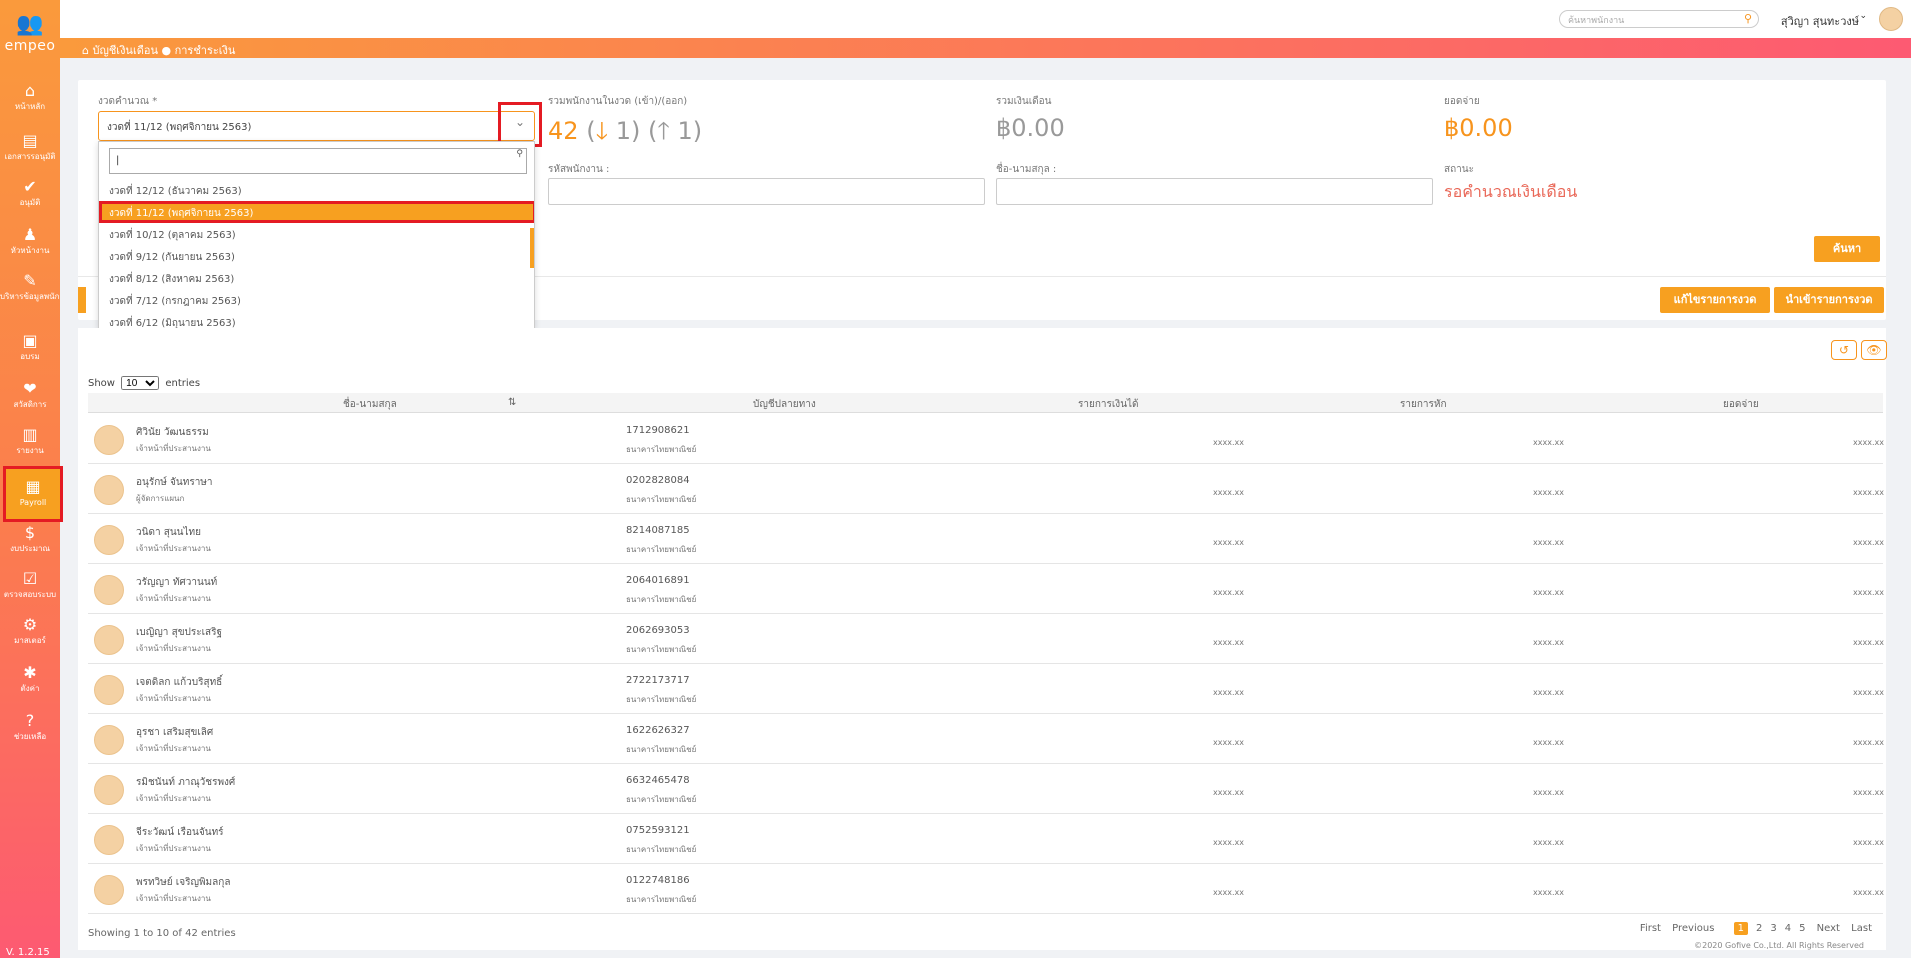 This screenshot has width=1911, height=958. I want to click on account-number: 0752593121, so click(658, 830).